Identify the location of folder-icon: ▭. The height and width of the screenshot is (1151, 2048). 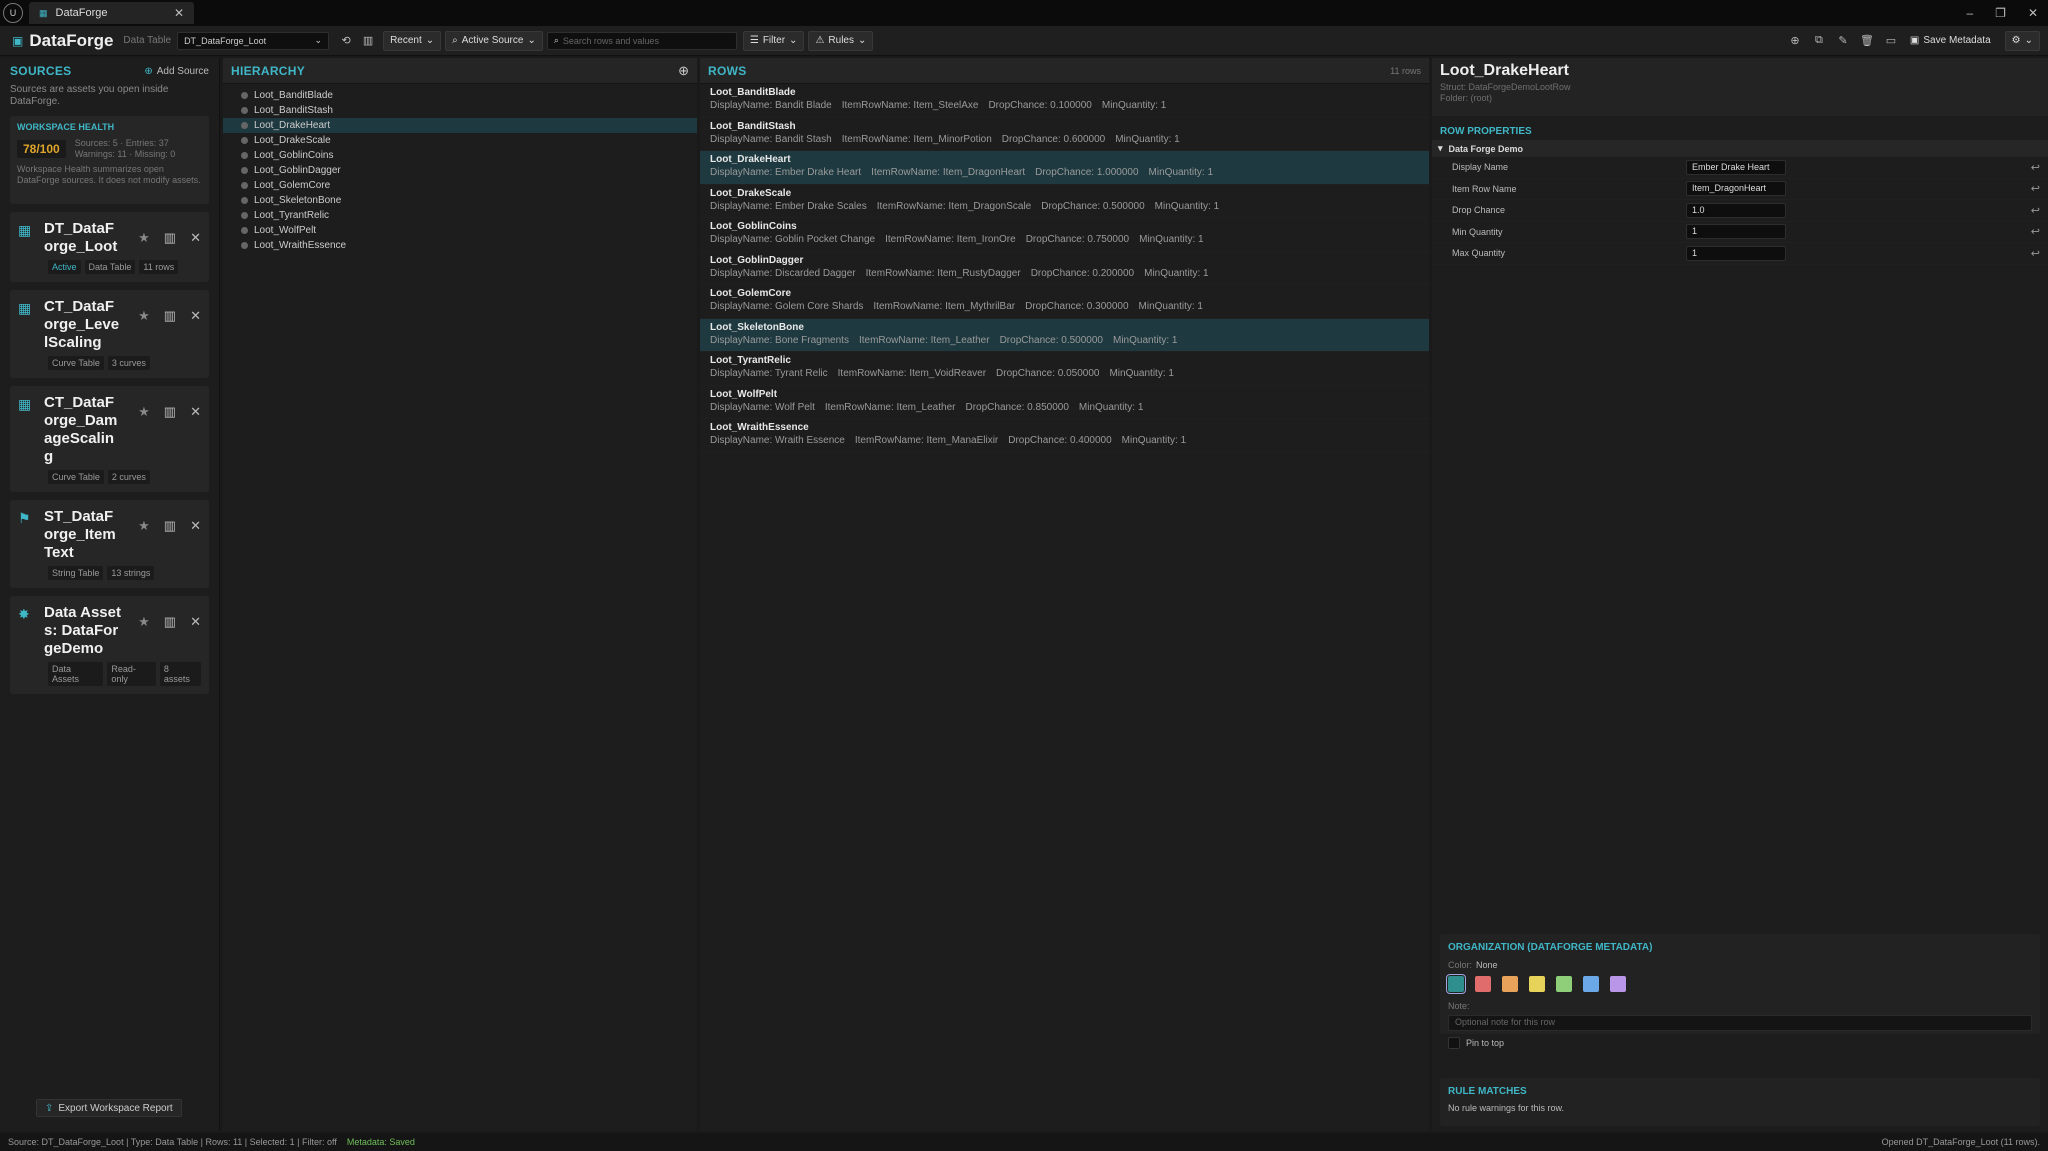
(1891, 41).